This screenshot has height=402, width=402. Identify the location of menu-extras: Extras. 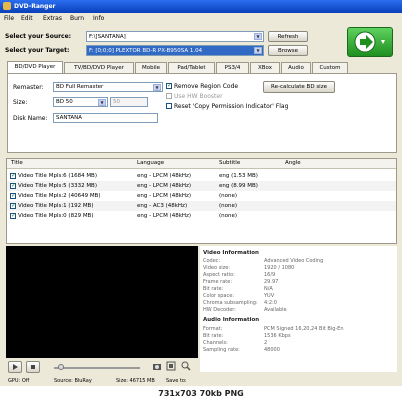
(52, 18).